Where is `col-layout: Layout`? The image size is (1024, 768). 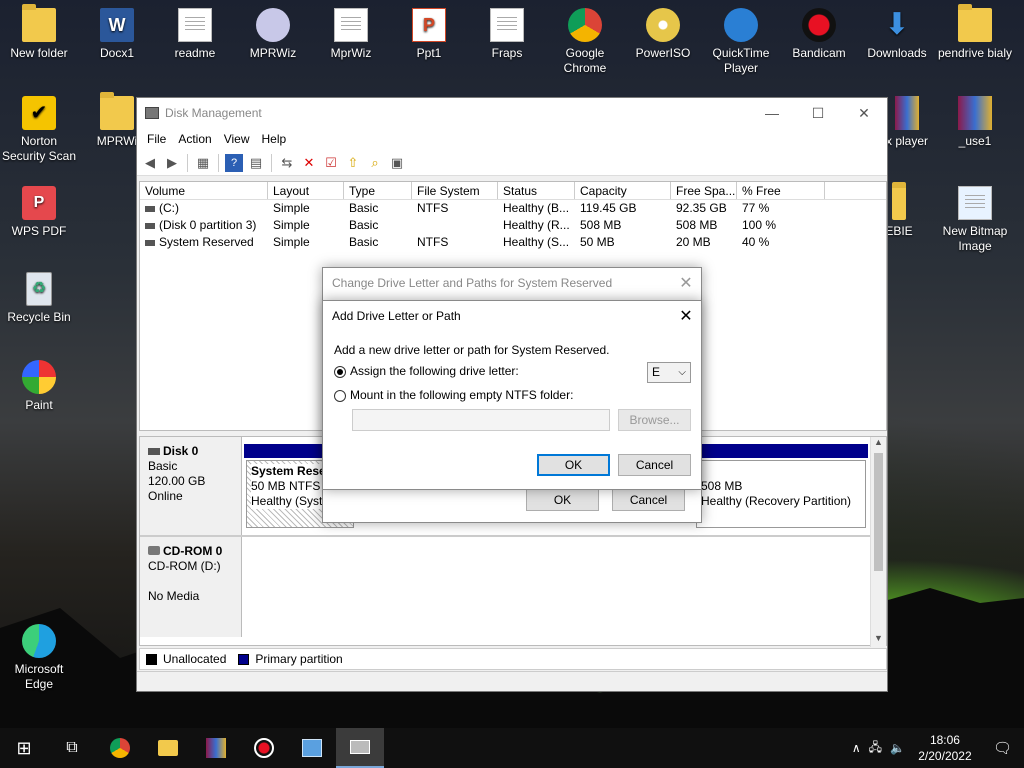 col-layout: Layout is located at coordinates (306, 190).